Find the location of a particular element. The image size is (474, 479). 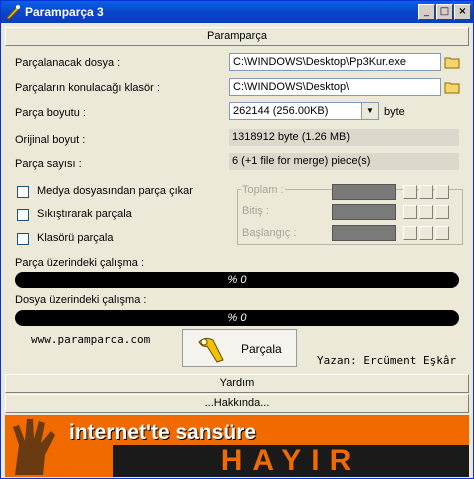

split-button-label: Parçala is located at coordinates (261, 349).